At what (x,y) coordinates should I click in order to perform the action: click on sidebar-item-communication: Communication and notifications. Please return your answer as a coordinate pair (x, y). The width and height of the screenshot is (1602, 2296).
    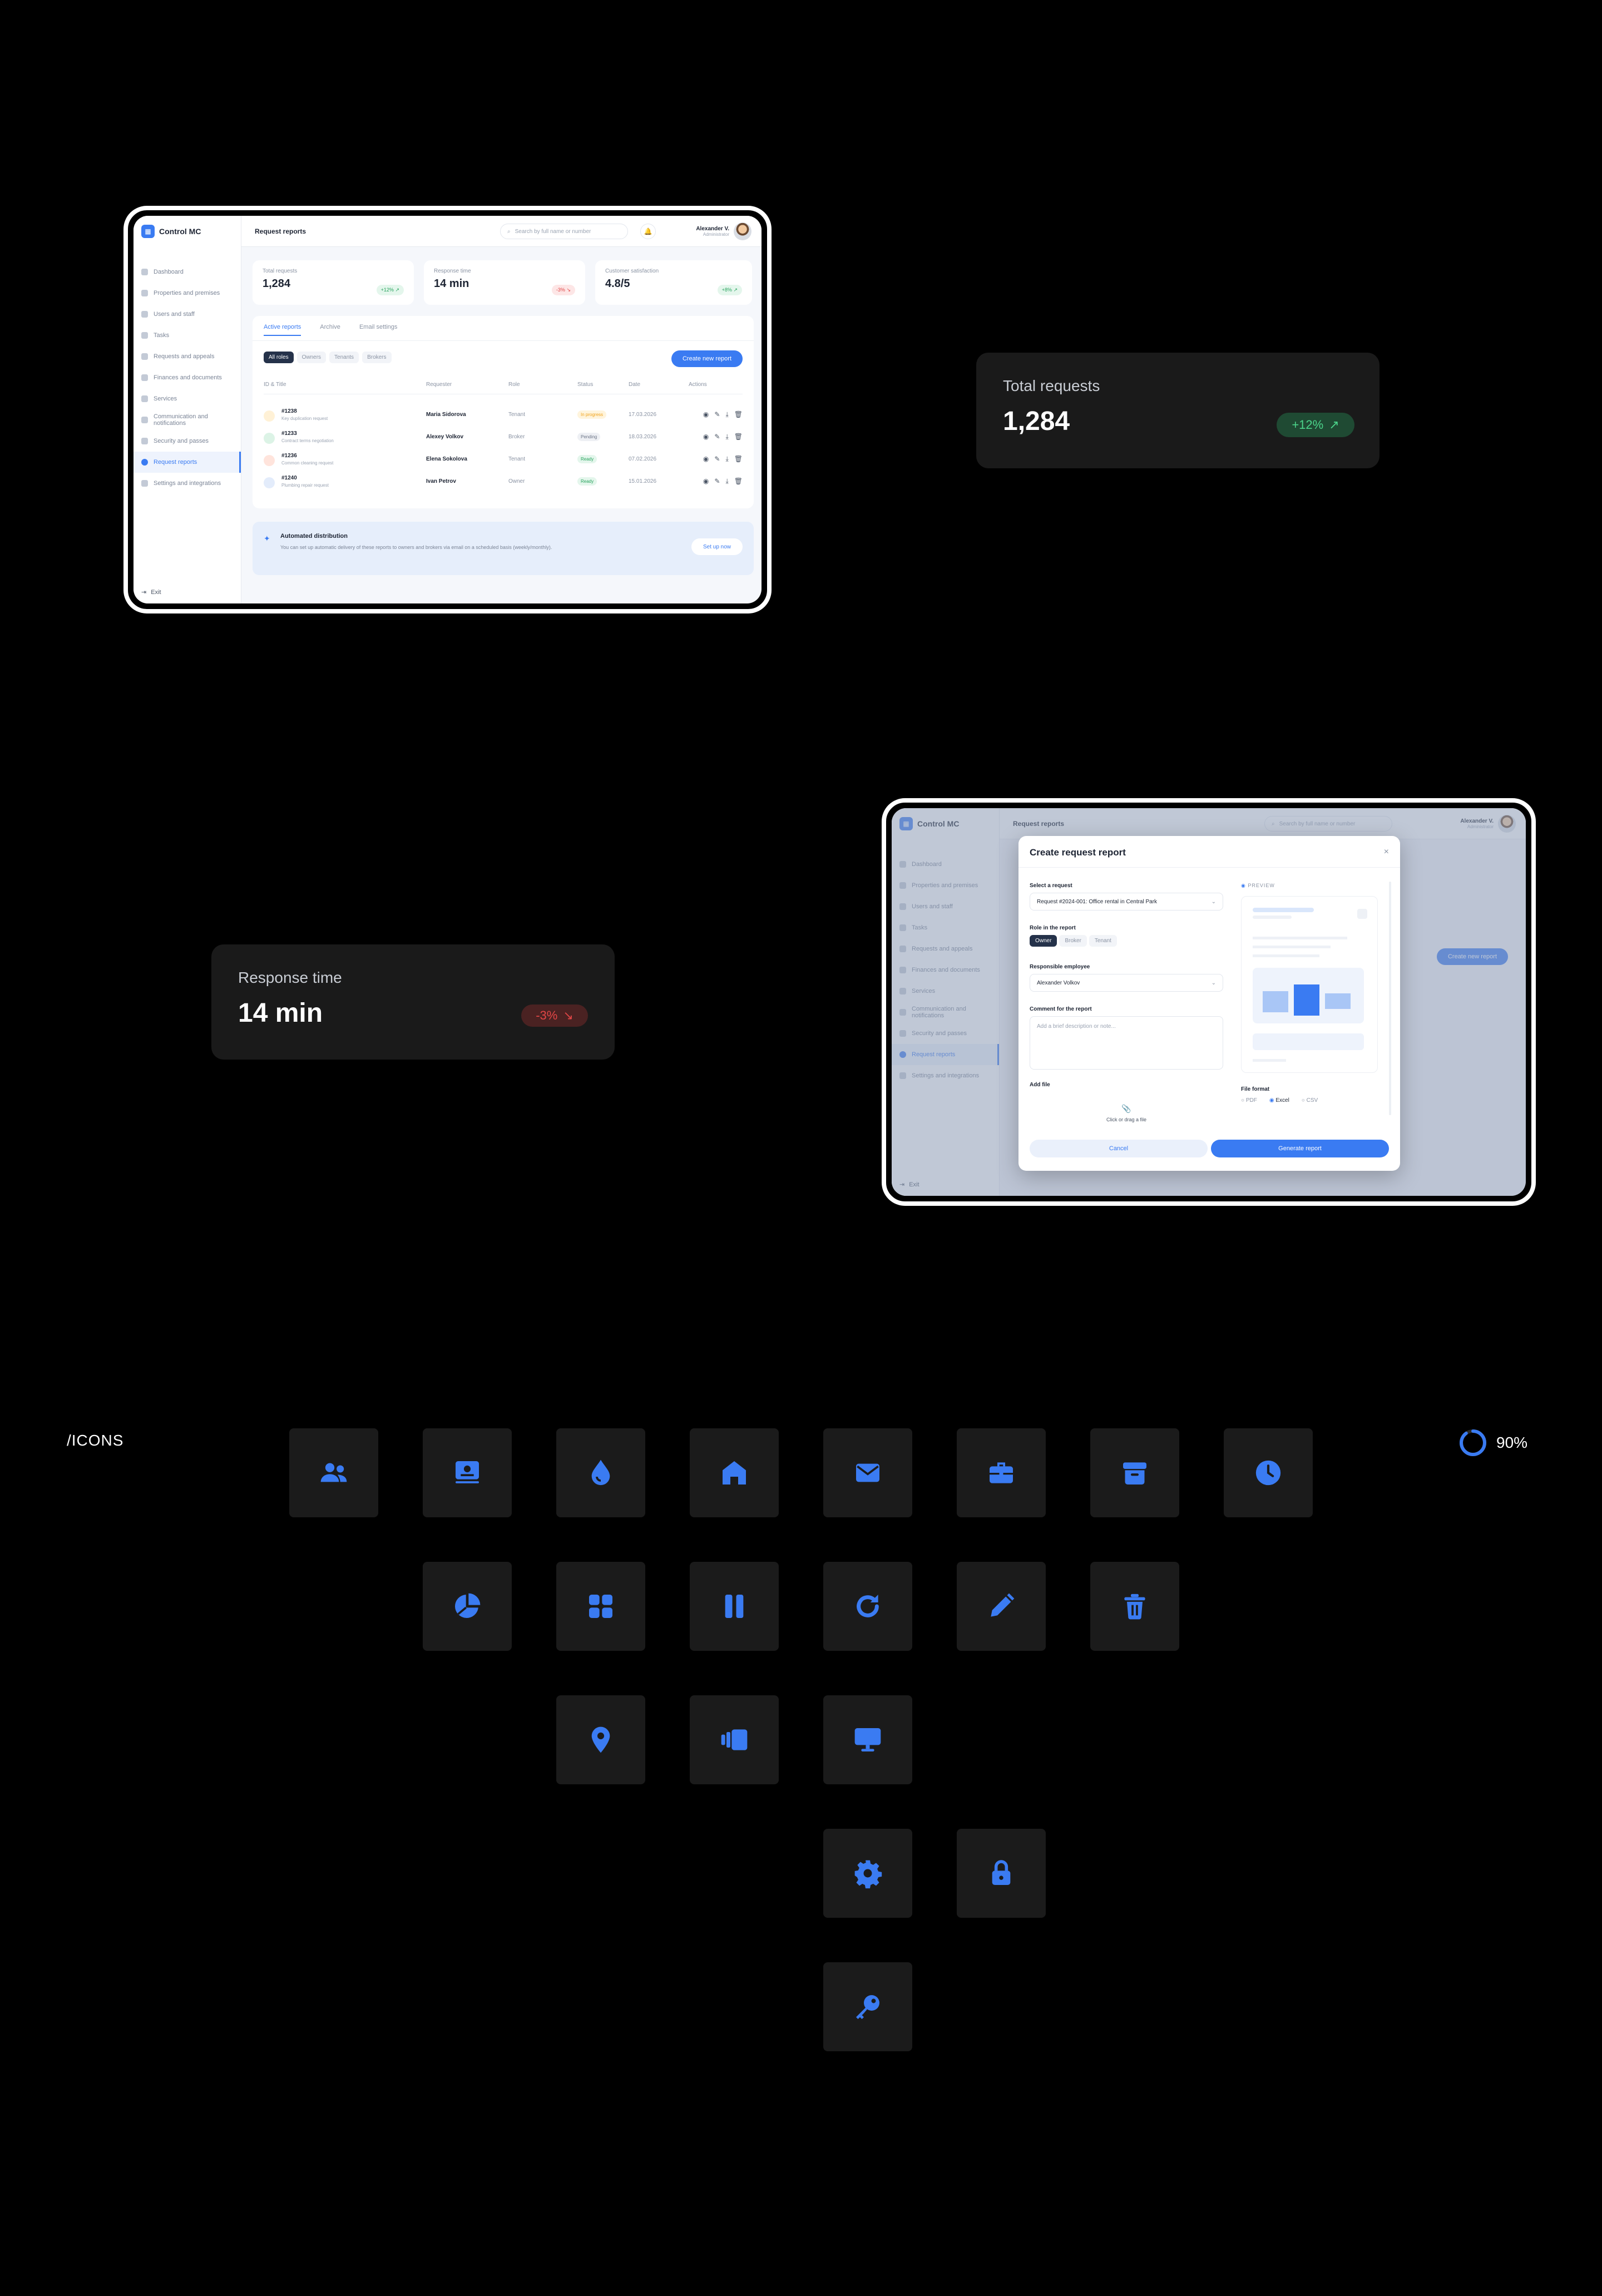
    Looking at the image, I should click on (187, 419).